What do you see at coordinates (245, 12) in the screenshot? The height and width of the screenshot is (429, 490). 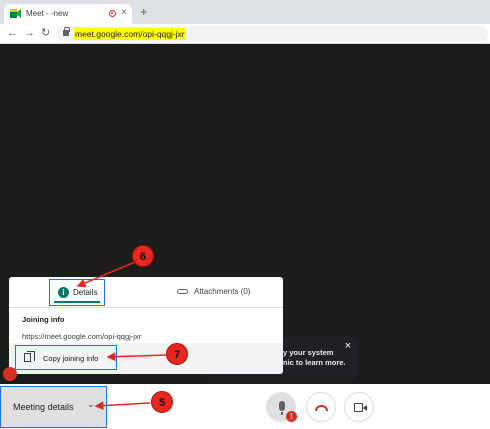 I see `tab-strip: Meet - -new × +` at bounding box center [245, 12].